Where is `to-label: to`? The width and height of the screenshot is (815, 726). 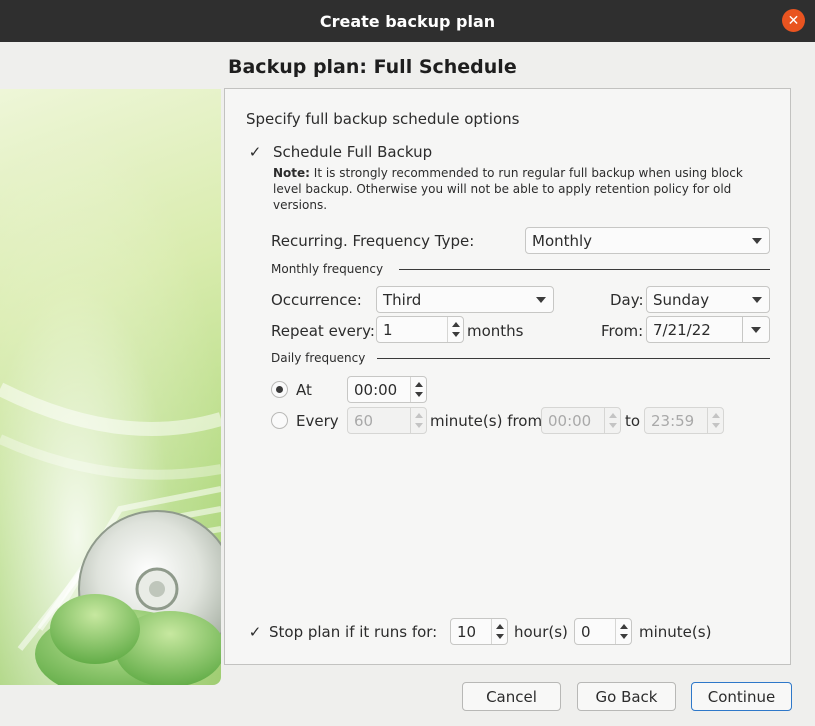
to-label: to is located at coordinates (633, 421).